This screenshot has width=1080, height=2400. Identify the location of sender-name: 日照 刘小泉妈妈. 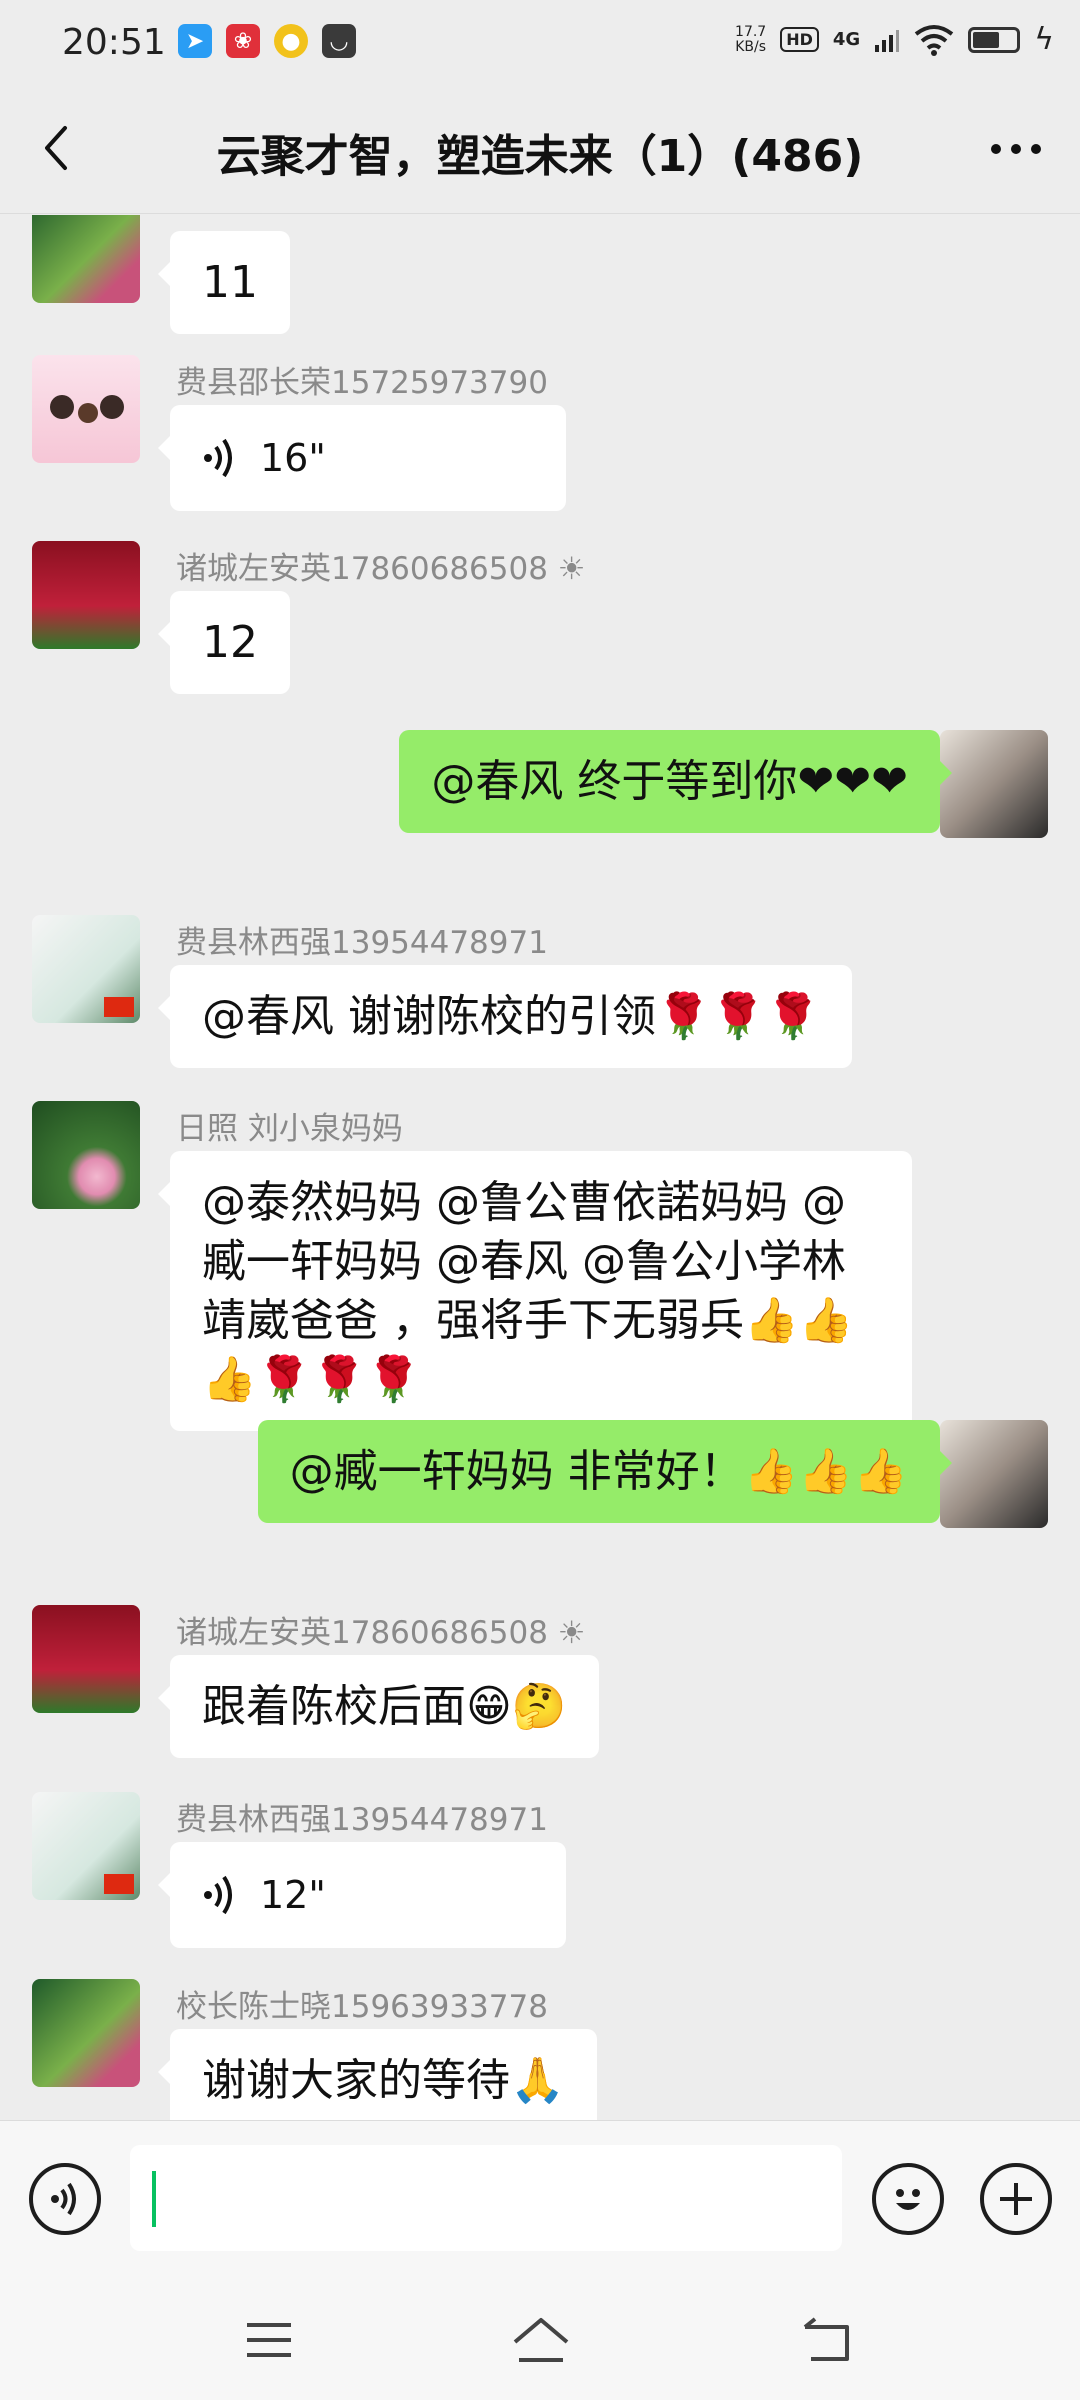
(289, 1129).